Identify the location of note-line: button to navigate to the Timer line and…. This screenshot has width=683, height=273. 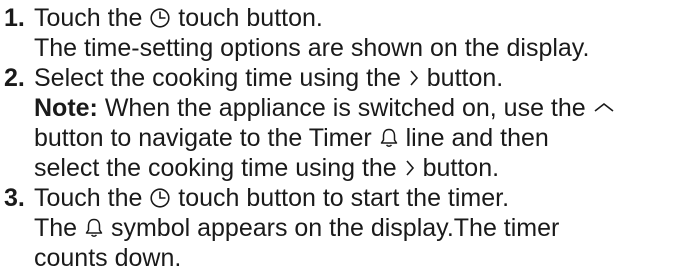
(358, 138).